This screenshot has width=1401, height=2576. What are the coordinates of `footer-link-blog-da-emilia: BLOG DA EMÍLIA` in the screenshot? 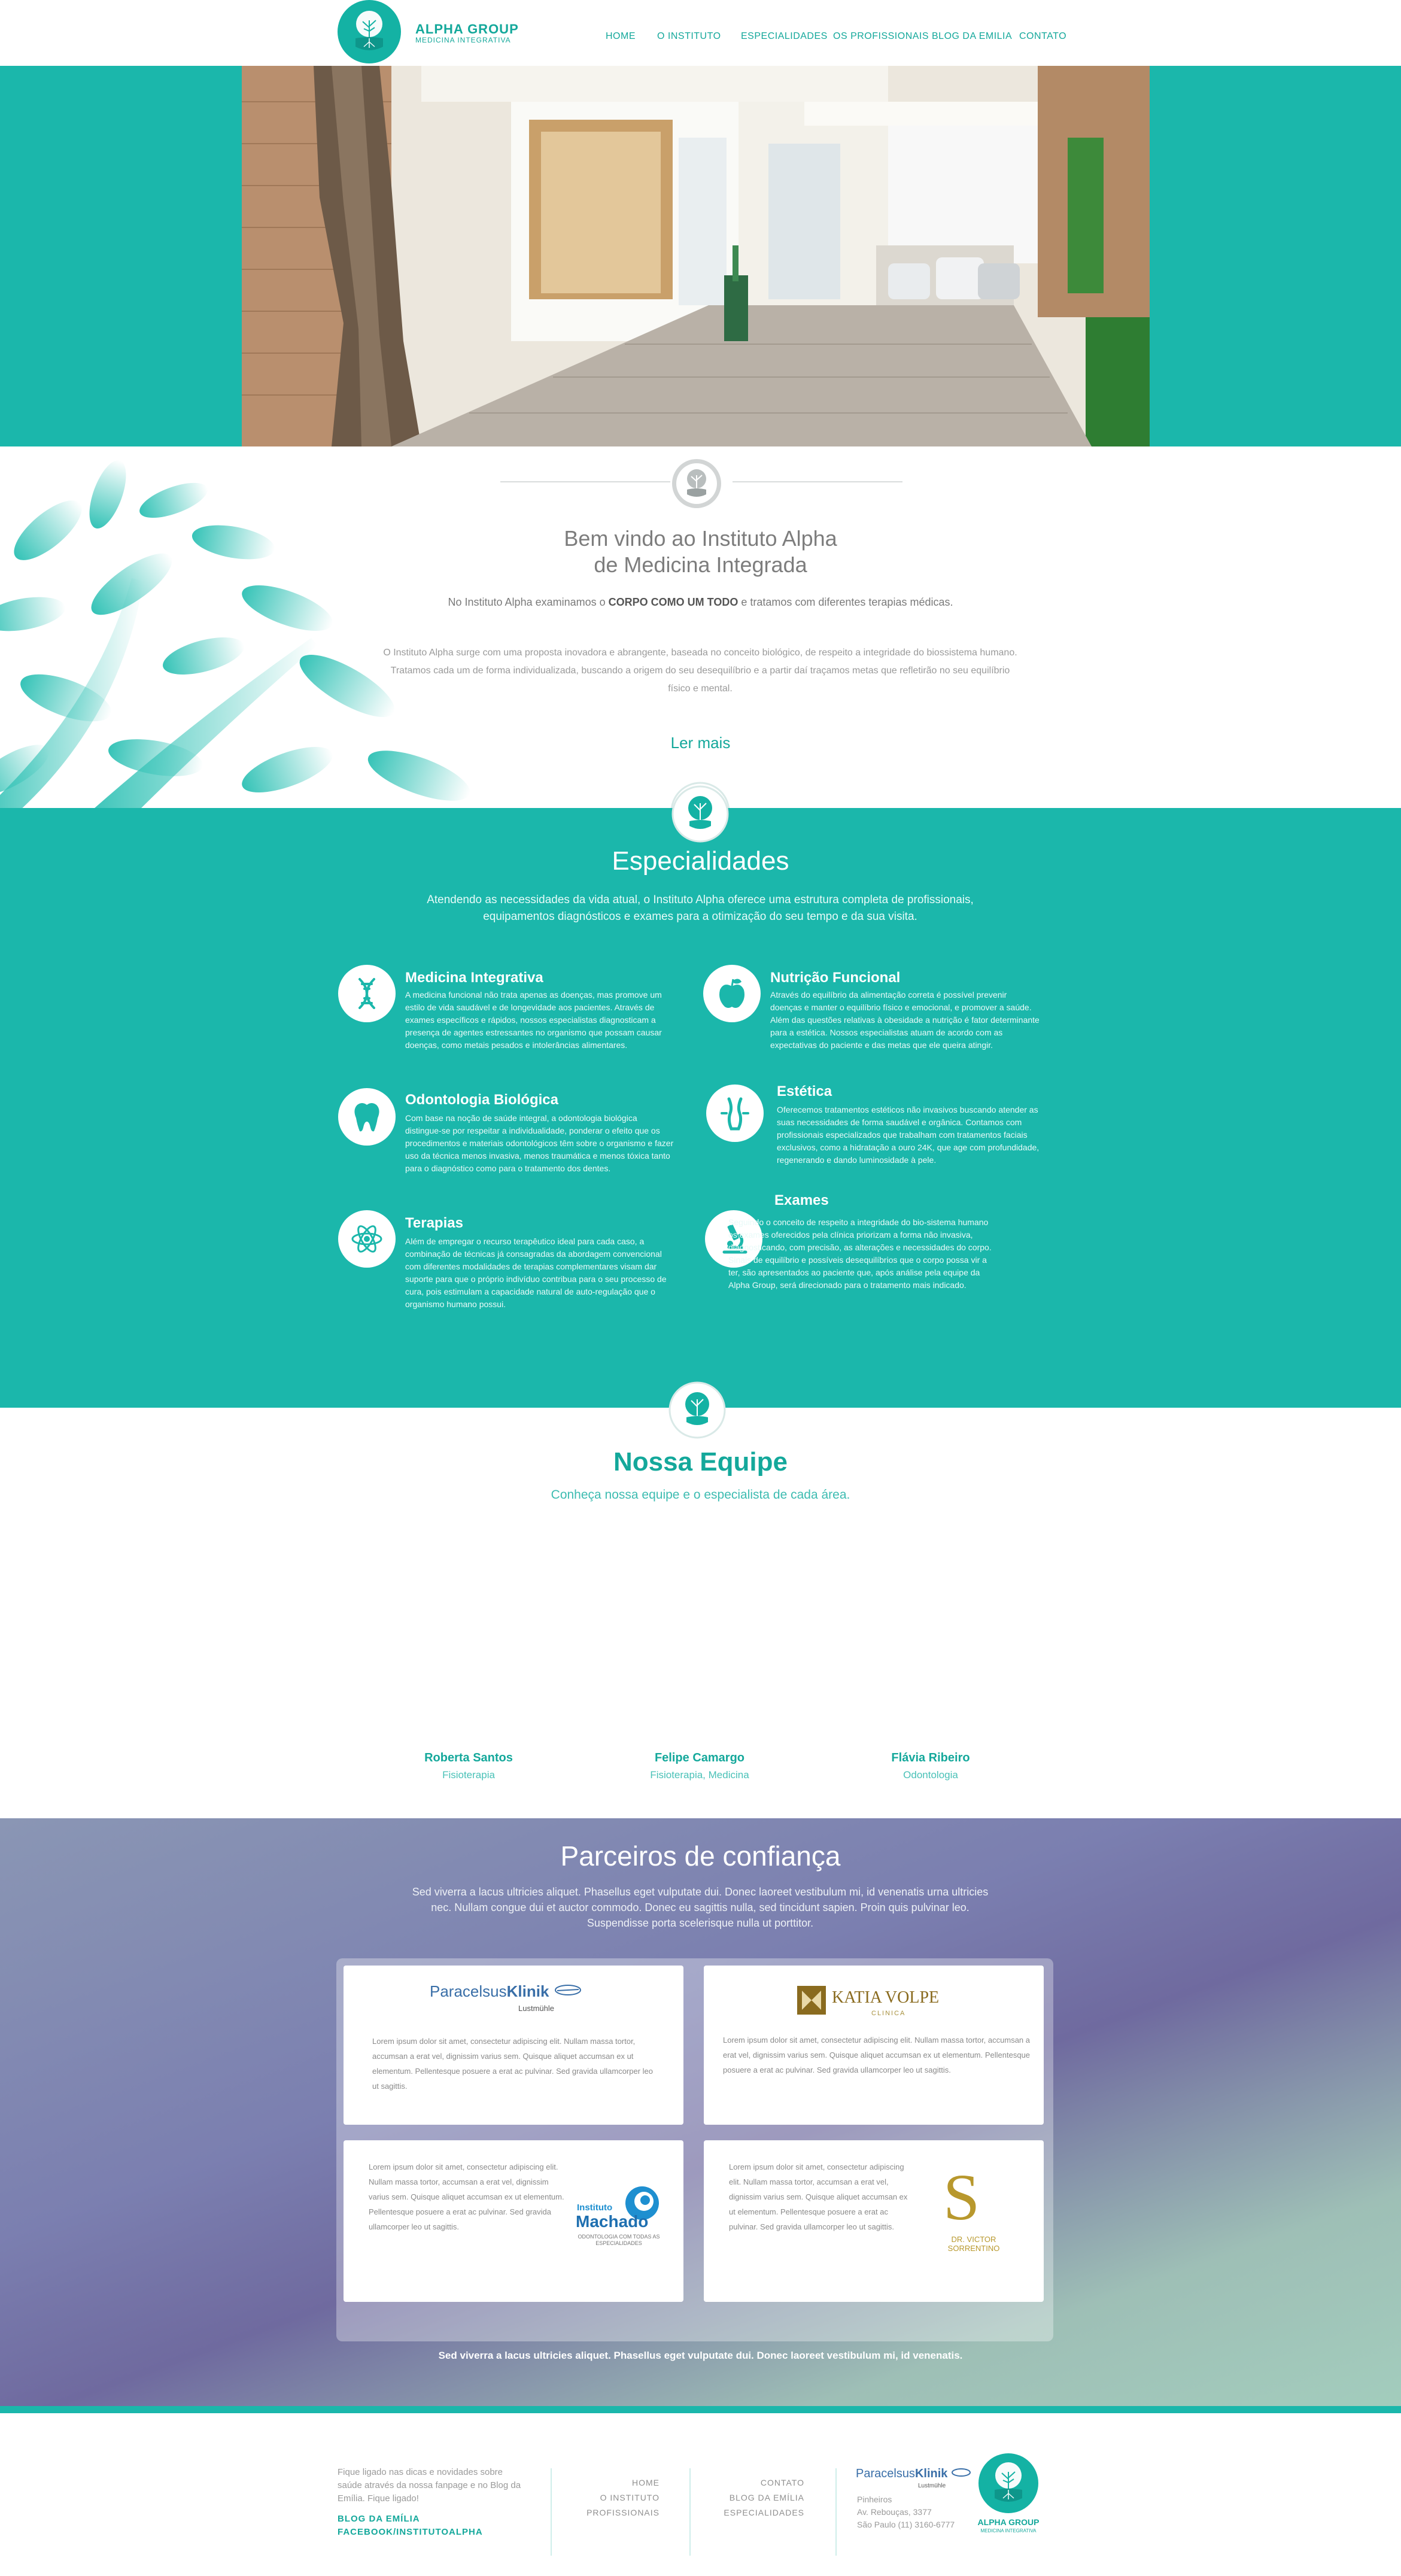 It's located at (737, 2498).